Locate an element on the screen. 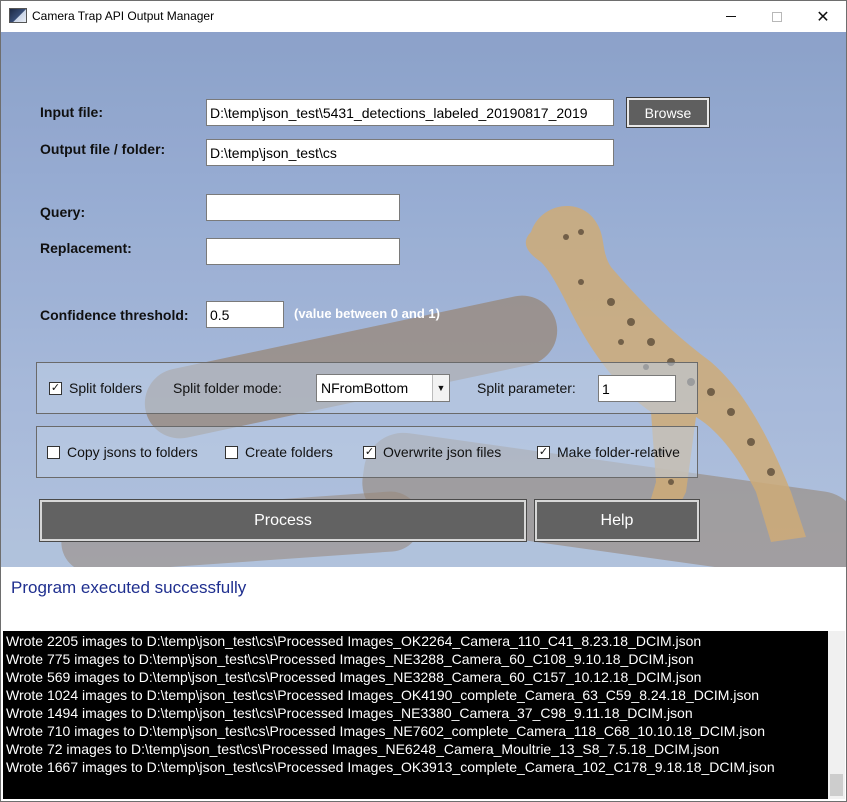  status-area is located at coordinates (423, 599).